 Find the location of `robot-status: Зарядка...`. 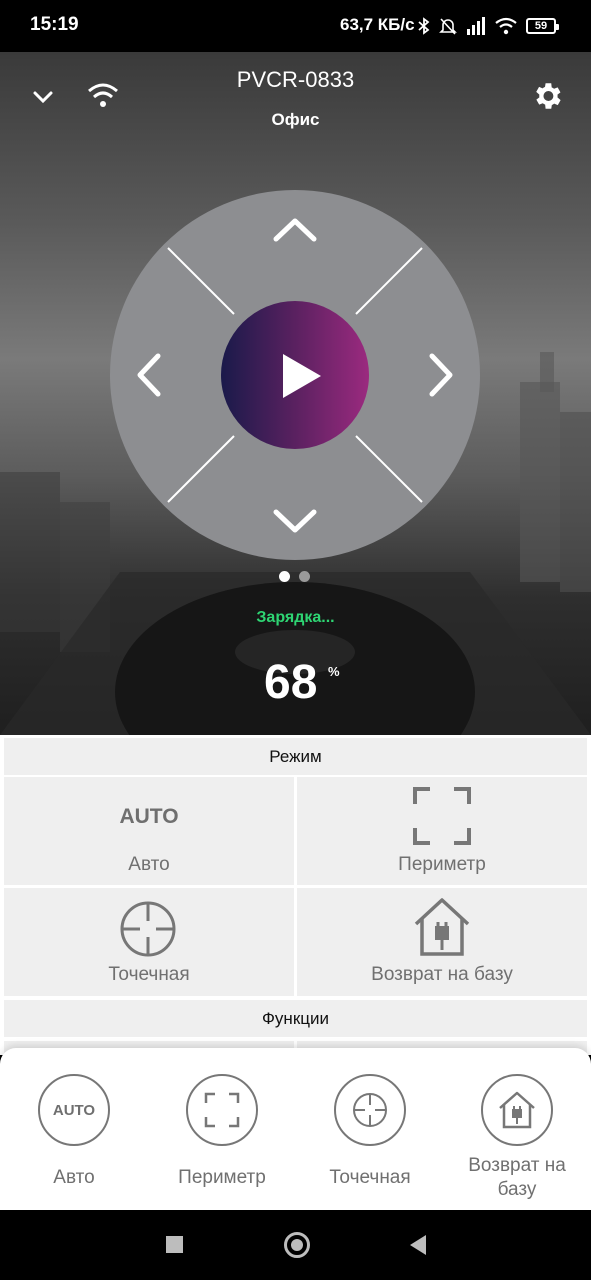

robot-status: Зарядка... is located at coordinates (295, 617).